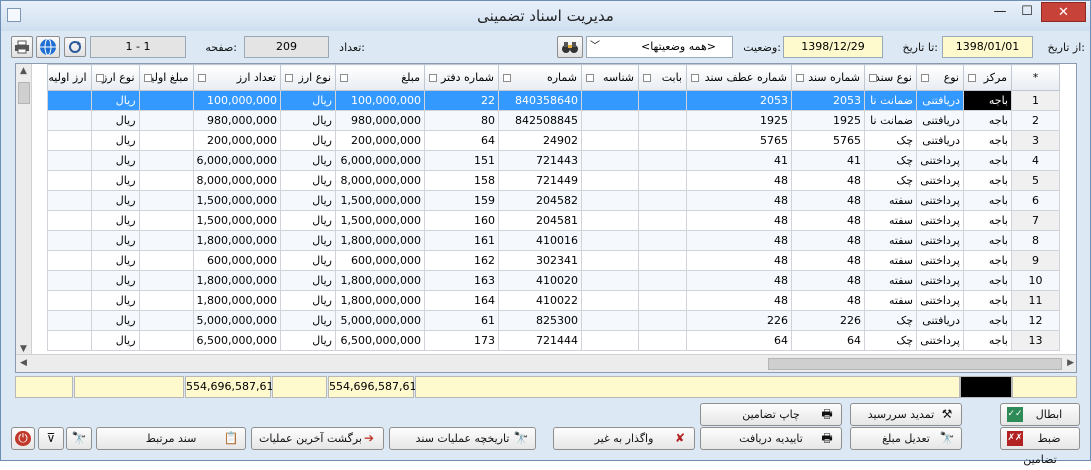 Image resolution: width=1091 pixels, height=470 pixels. What do you see at coordinates (540, 240) in the screenshot?
I see `cell-number: 410016` at bounding box center [540, 240].